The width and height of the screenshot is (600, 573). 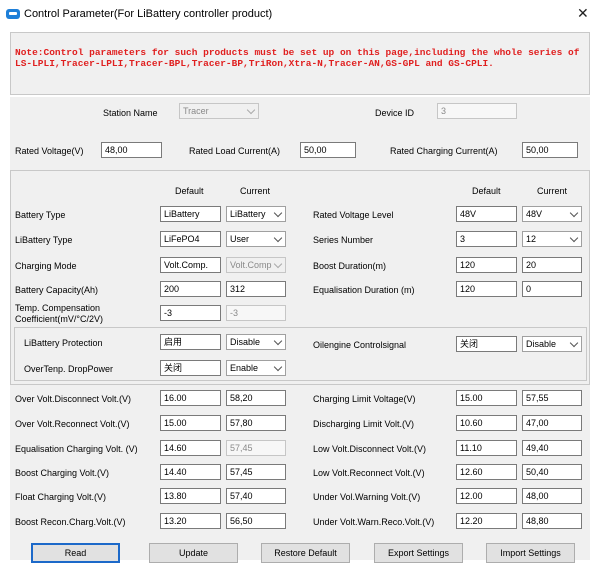 What do you see at coordinates (76, 449) in the screenshot?
I see `equalisation-charging-volt-label: Equalisation Charging Volt. (V)` at bounding box center [76, 449].